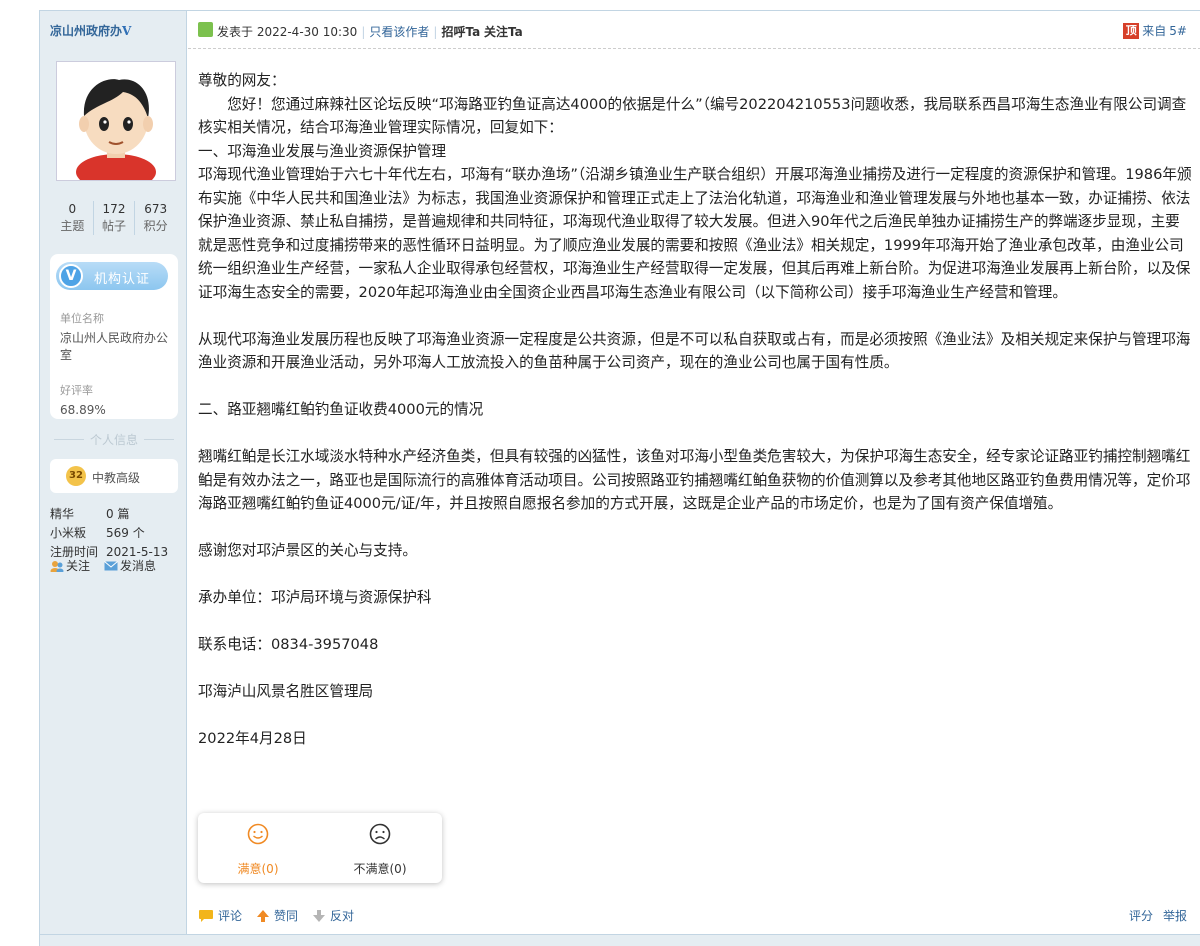  Describe the element at coordinates (315, 597) in the screenshot. I see `handler-line: 承办单位：邛泸局环境与资源保护科` at that location.